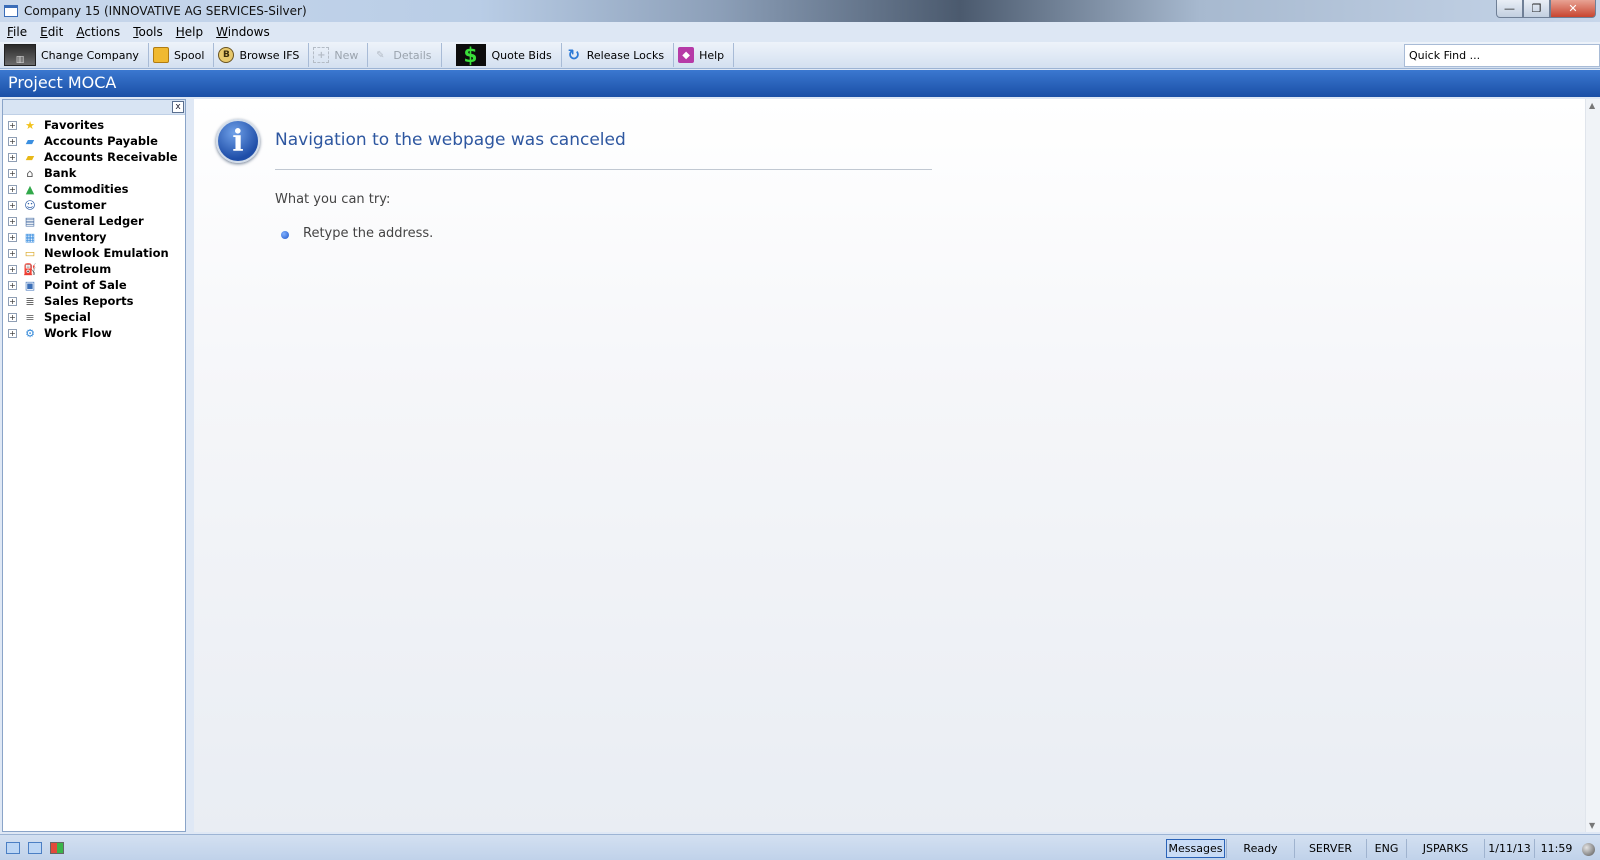 This screenshot has width=1600, height=860. What do you see at coordinates (285, 235) in the screenshot?
I see `bullet-icon` at bounding box center [285, 235].